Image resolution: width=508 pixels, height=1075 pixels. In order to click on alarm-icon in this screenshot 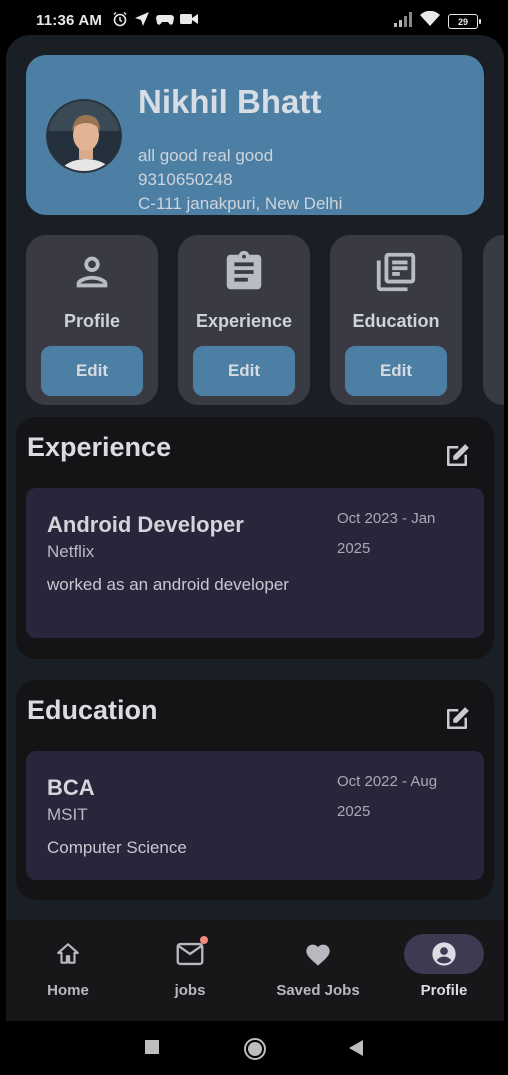, I will do `click(120, 21)`.